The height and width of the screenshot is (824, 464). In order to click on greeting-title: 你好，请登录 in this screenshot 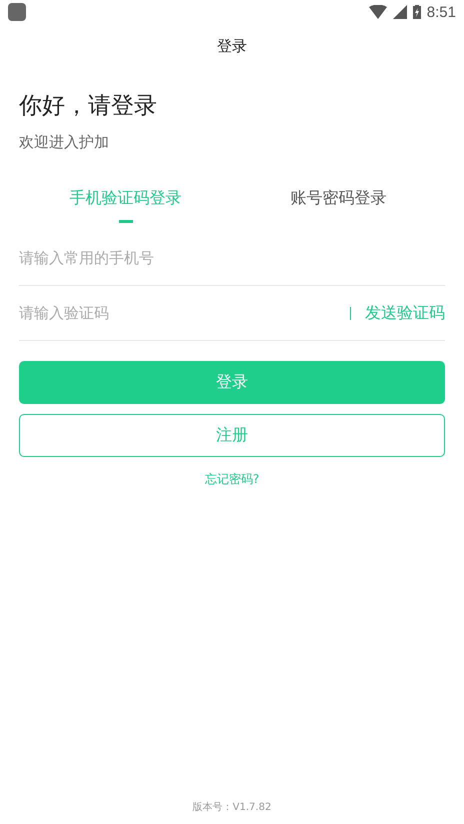, I will do `click(88, 106)`.